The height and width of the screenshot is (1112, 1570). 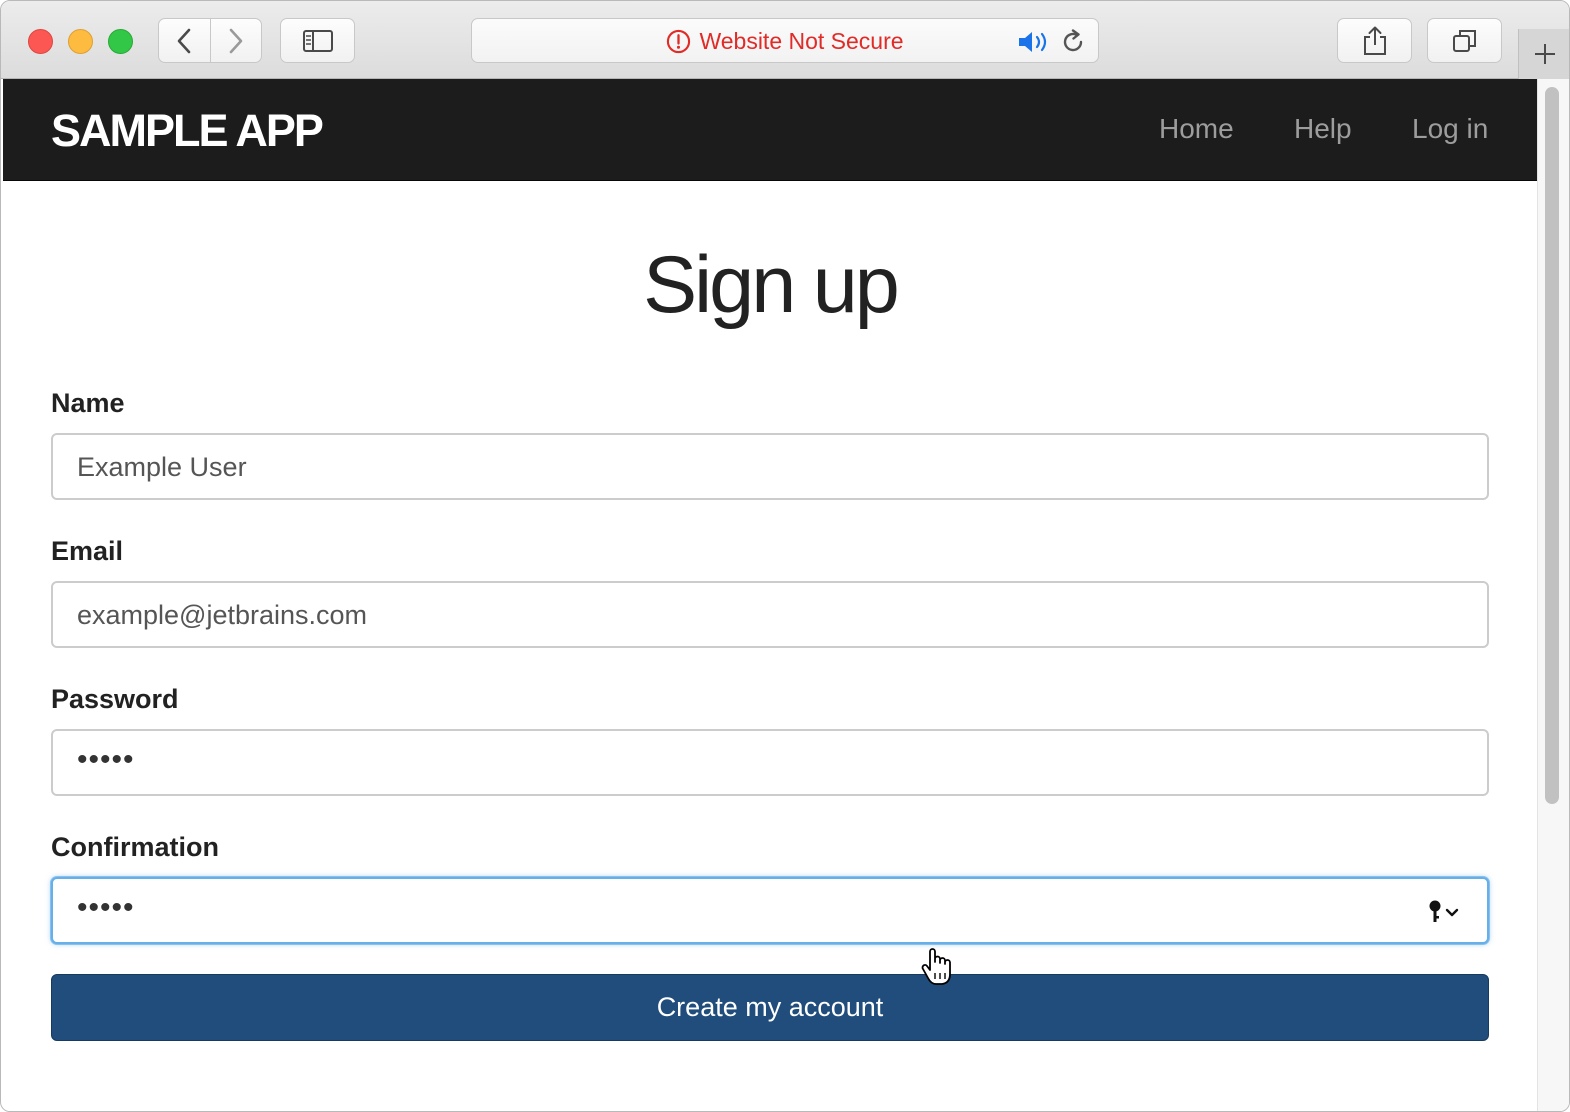 What do you see at coordinates (770, 762) in the screenshot?
I see `password-field: •••••` at bounding box center [770, 762].